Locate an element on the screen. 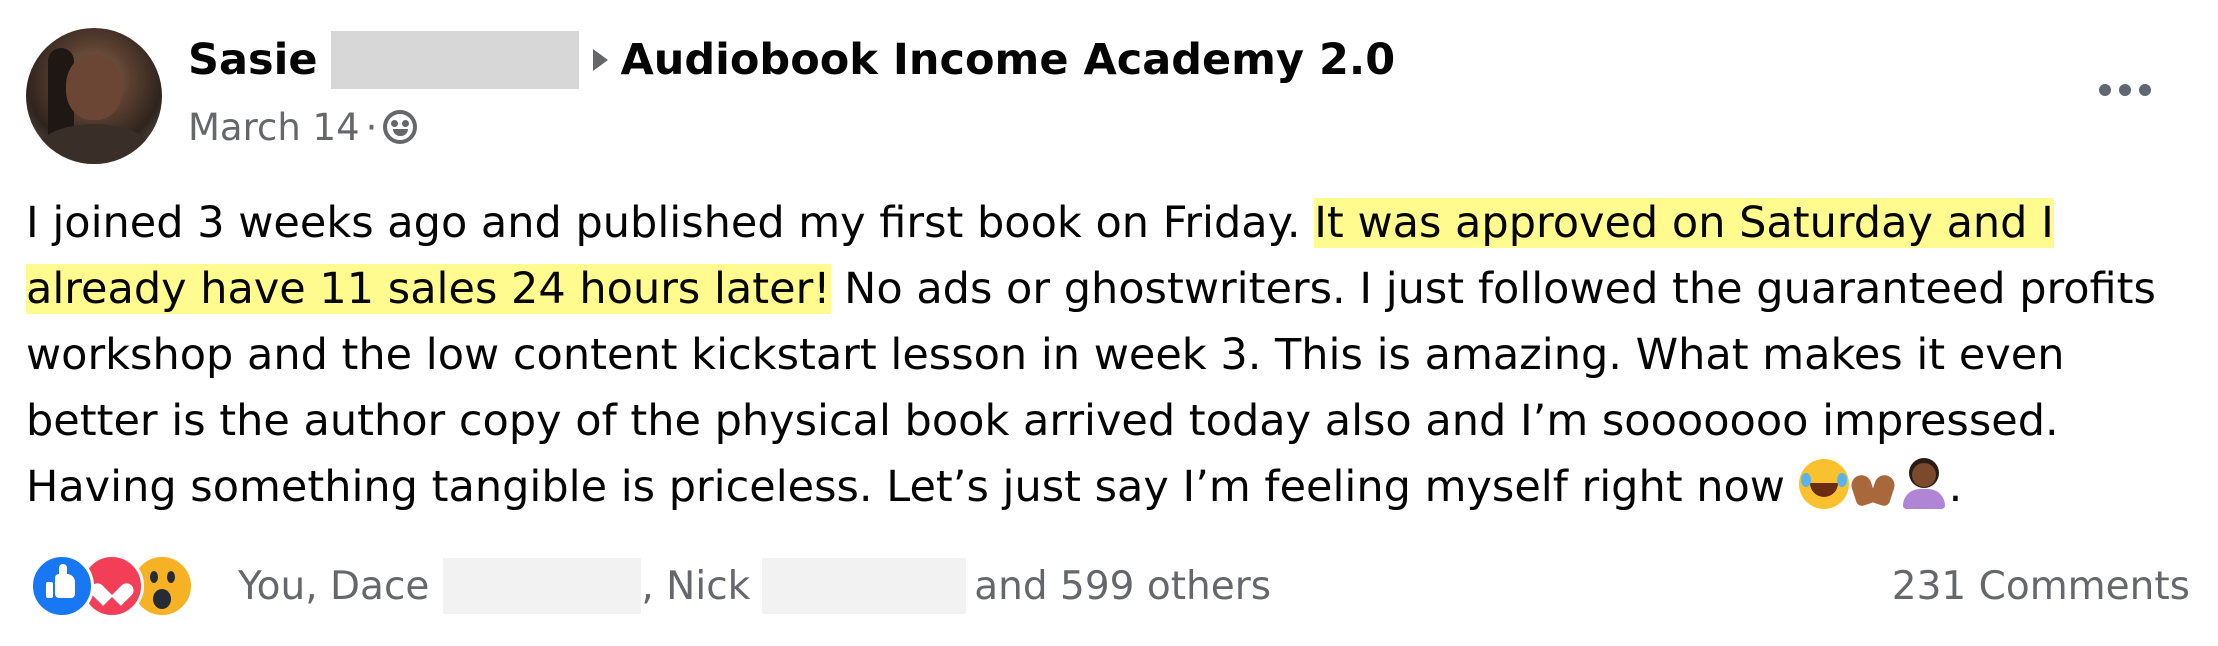  author-name: Sasie is located at coordinates (252, 60).